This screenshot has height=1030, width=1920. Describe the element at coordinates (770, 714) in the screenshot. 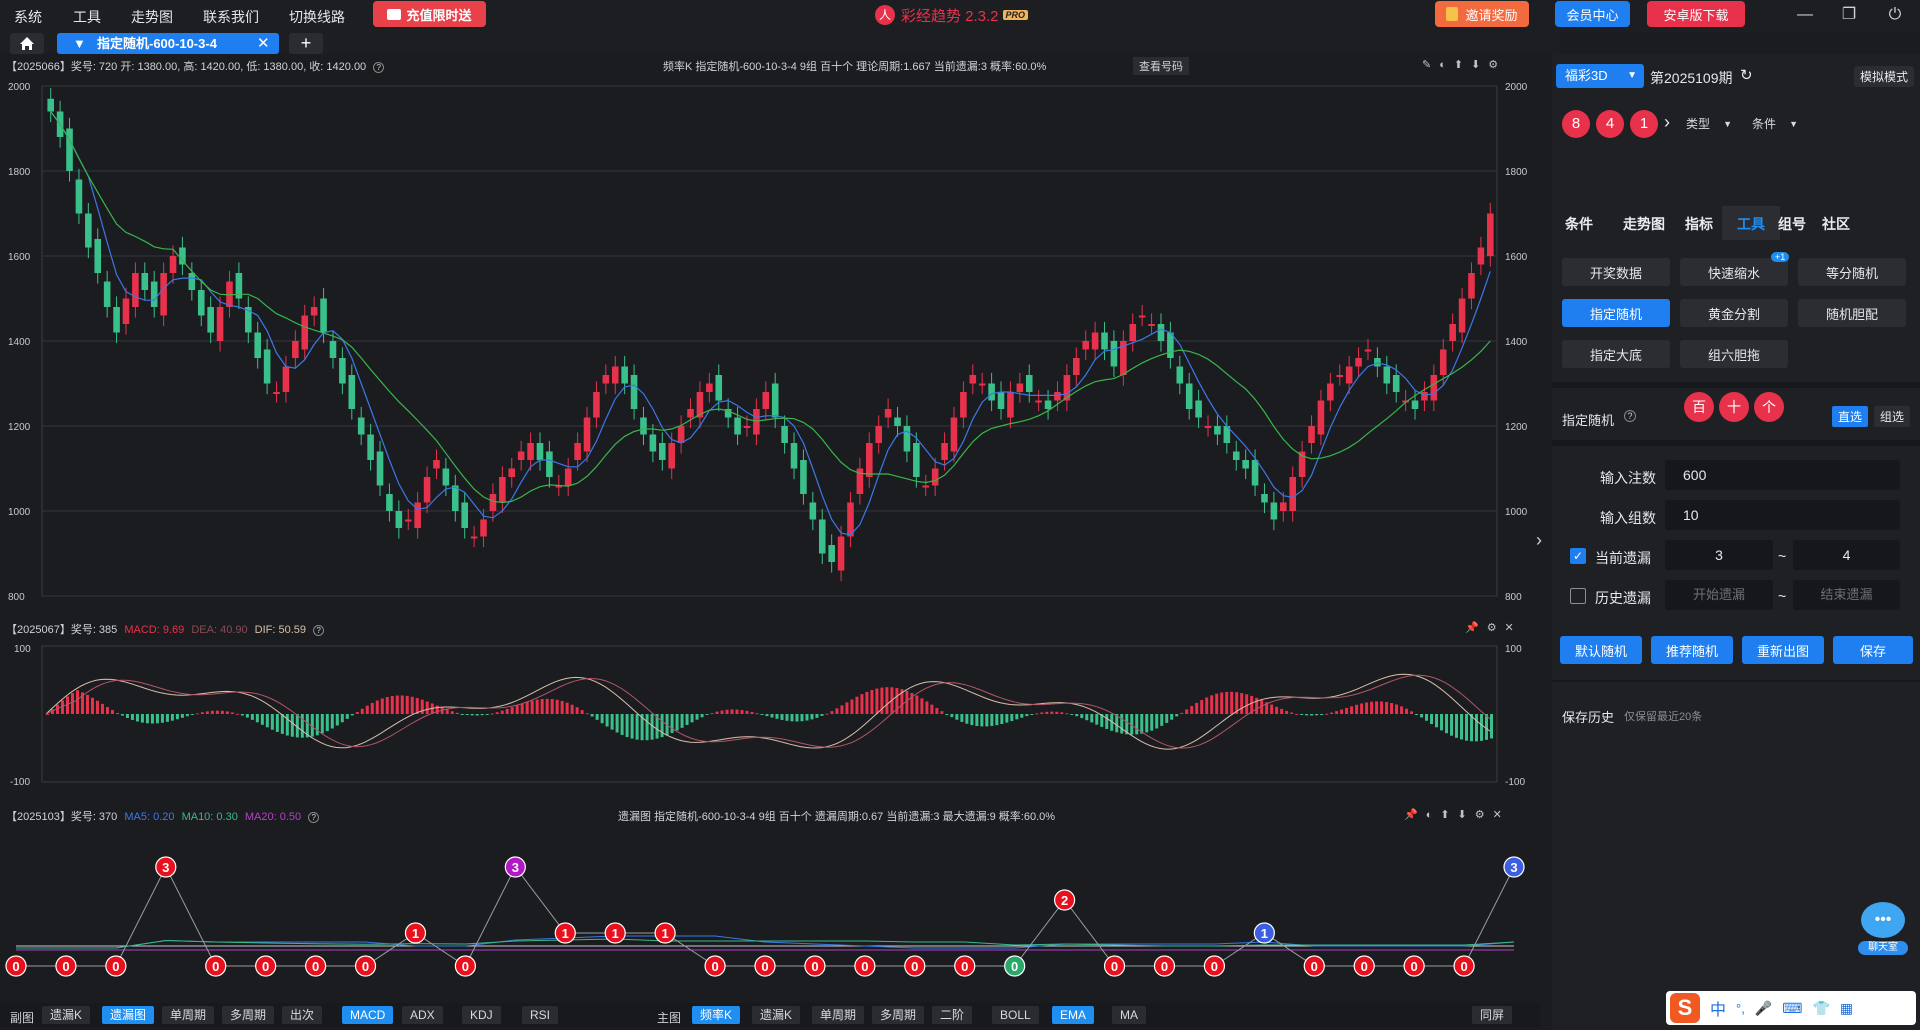

I see `macd-chart: 100 -100 100 -100` at that location.